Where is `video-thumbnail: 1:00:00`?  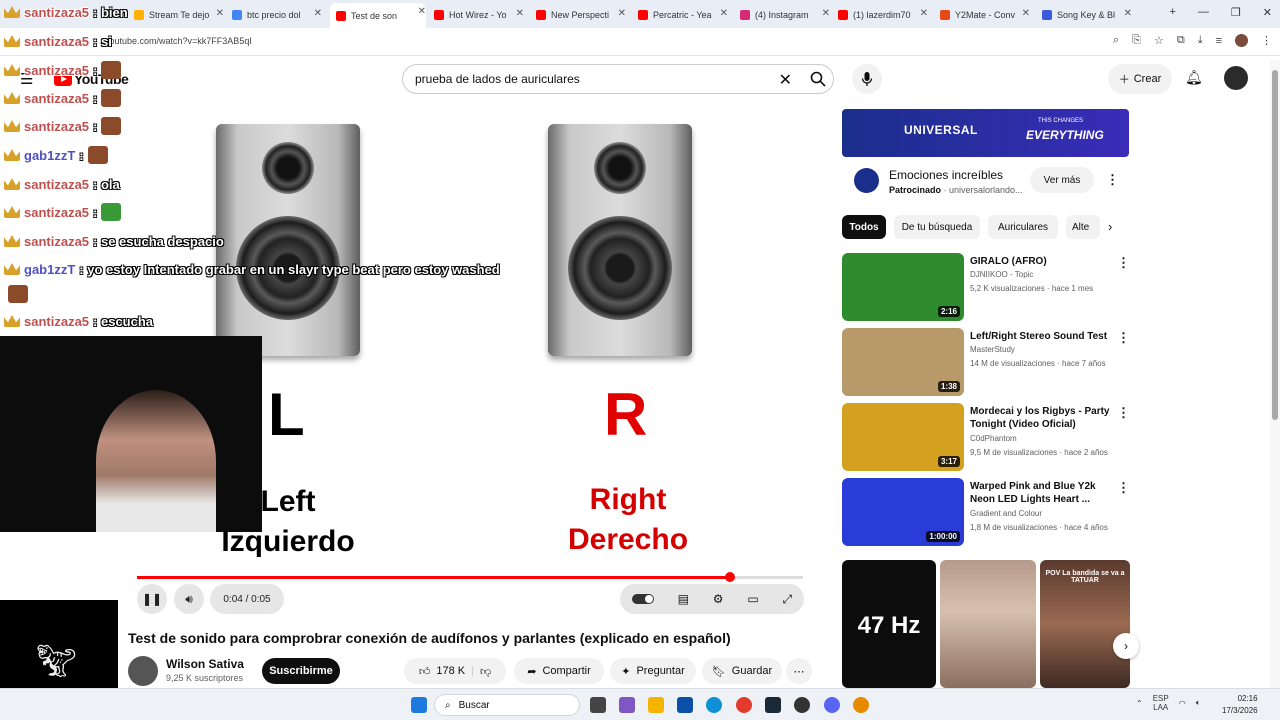
video-thumbnail: 1:00:00 is located at coordinates (903, 512).